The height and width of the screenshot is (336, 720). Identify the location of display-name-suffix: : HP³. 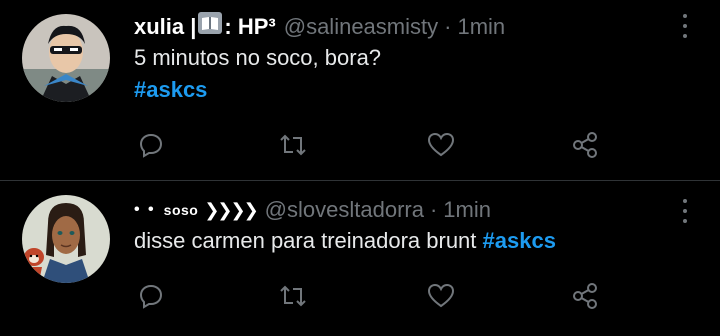
(249, 27).